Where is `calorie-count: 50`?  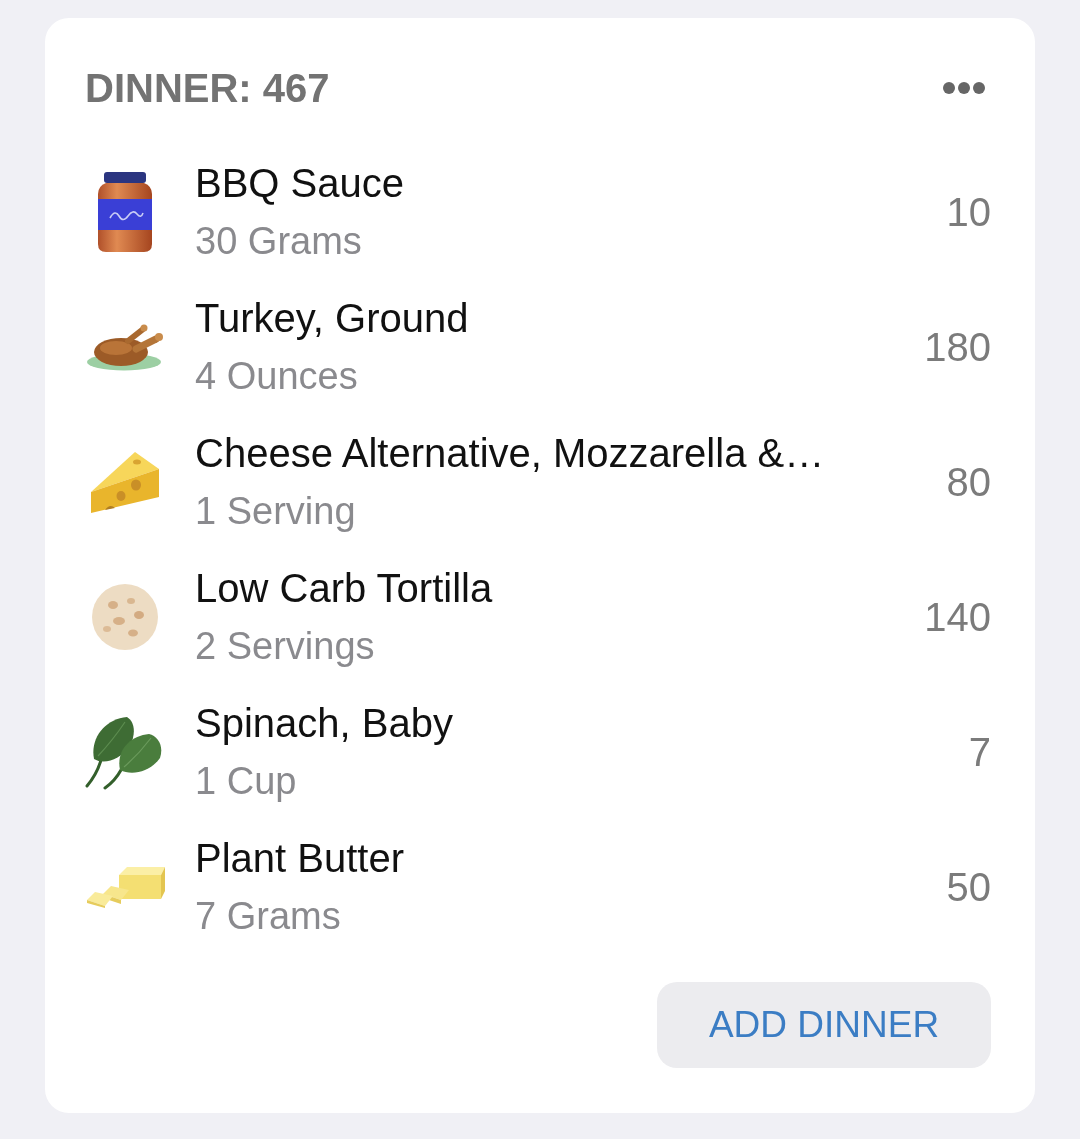 calorie-count: 50 is located at coordinates (968, 887).